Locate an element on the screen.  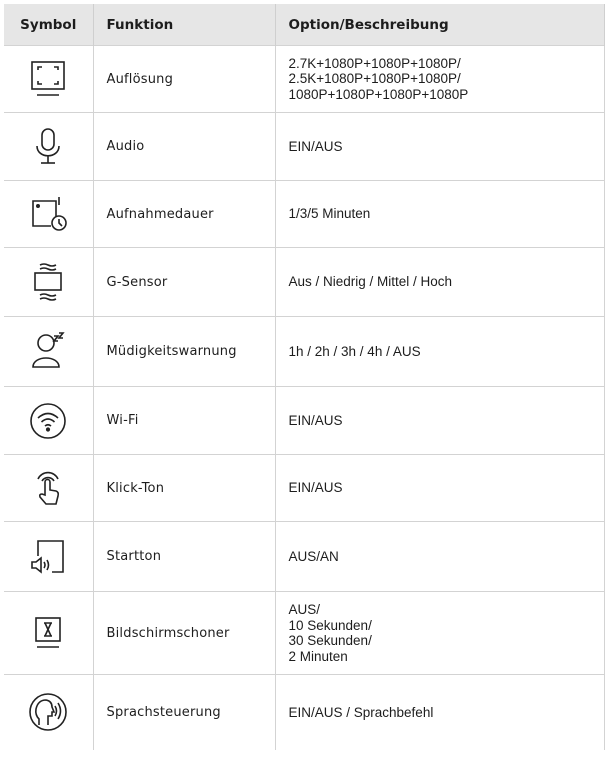
voice-control-icon is located at coordinates (48, 712).